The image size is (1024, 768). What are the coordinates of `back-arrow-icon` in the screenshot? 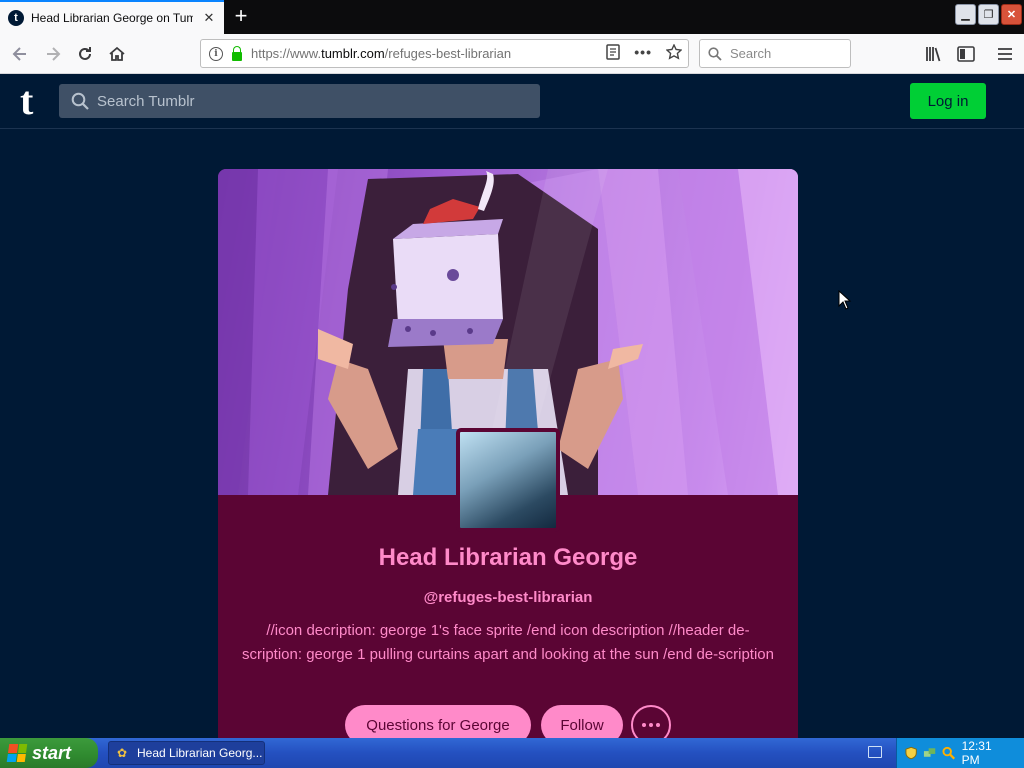 It's located at (19, 54).